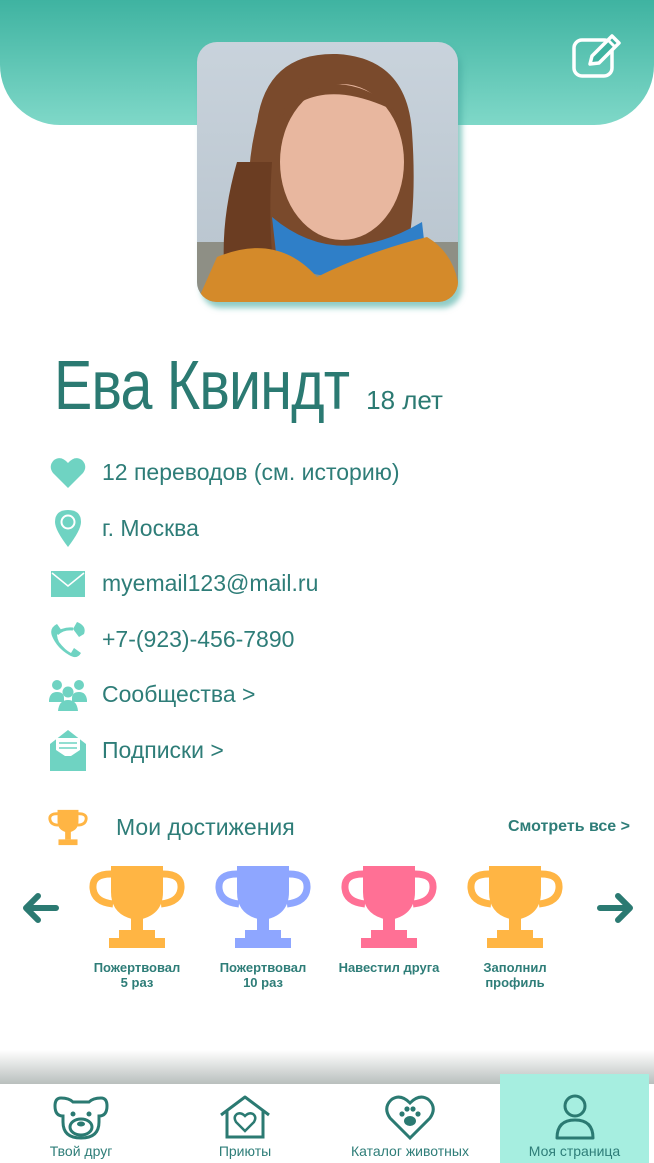  I want to click on achievements-prev-button, so click(40, 908).